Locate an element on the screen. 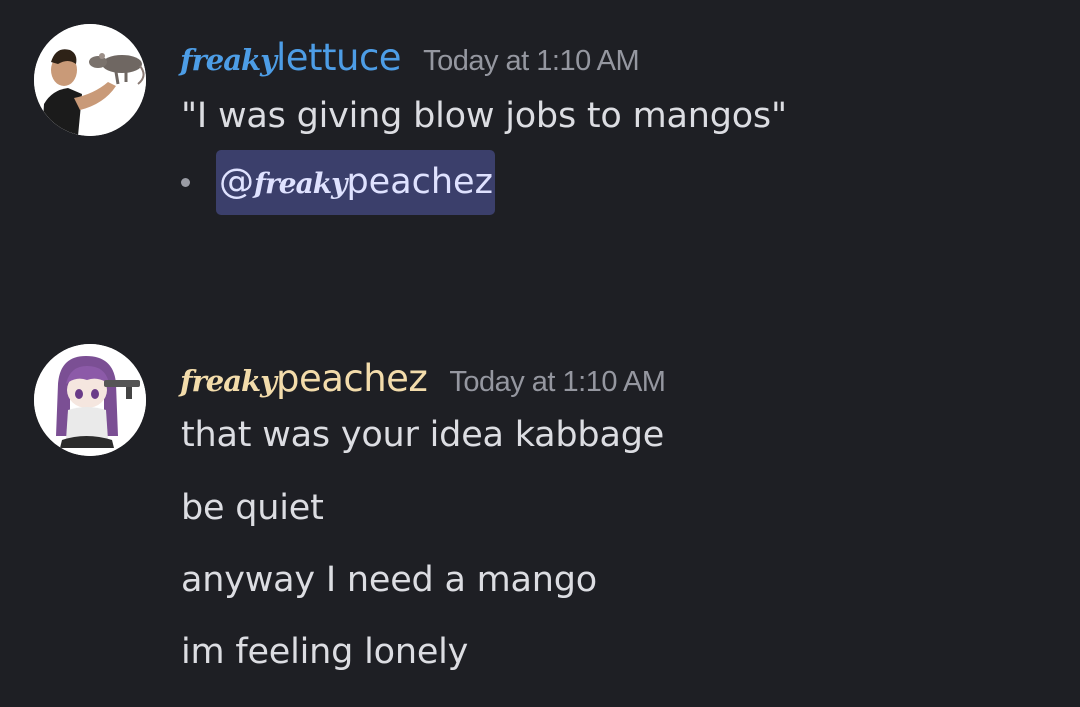  author-name-freakypeachez: freakypeachez is located at coordinates (304, 378).